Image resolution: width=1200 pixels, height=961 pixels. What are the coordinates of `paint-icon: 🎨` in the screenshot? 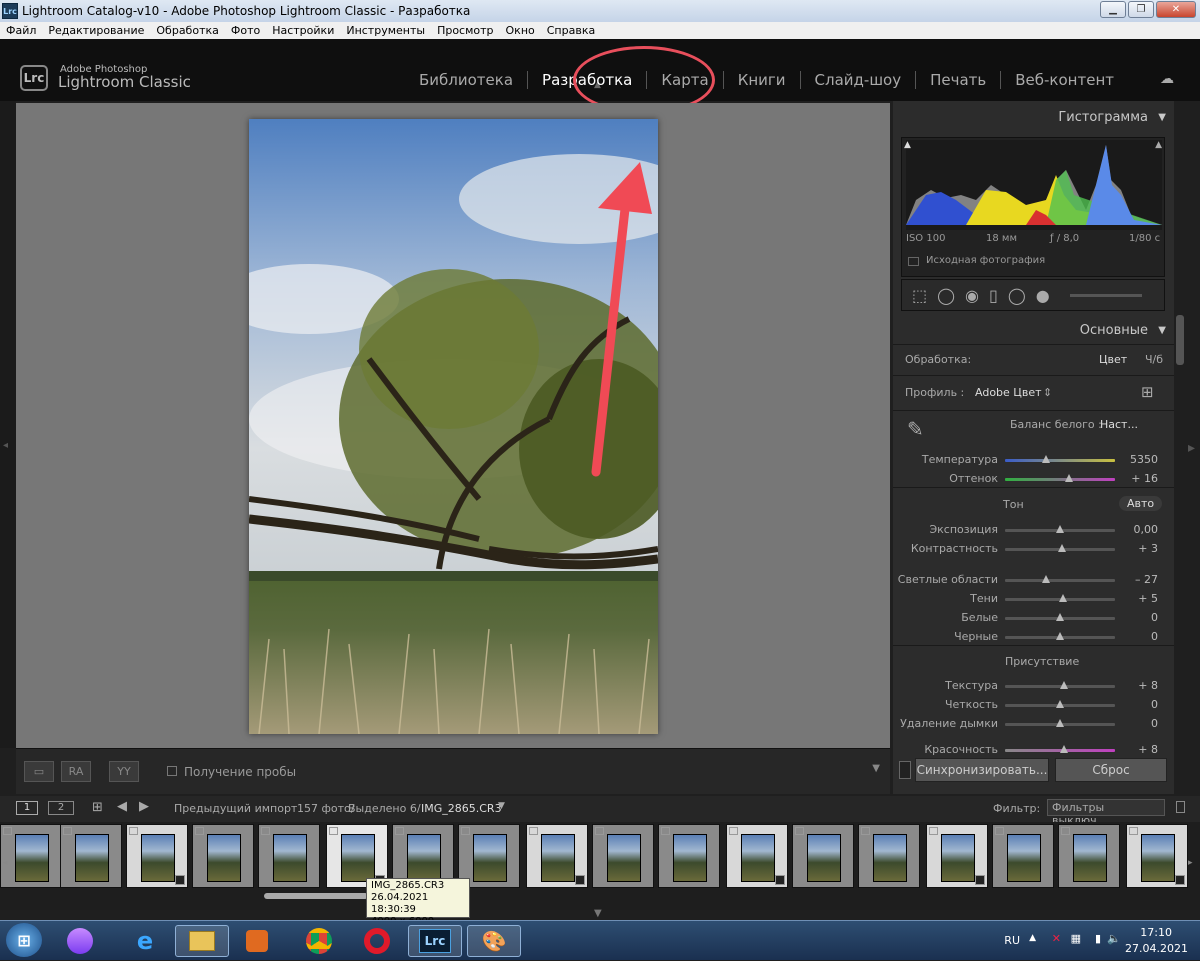 It's located at (494, 941).